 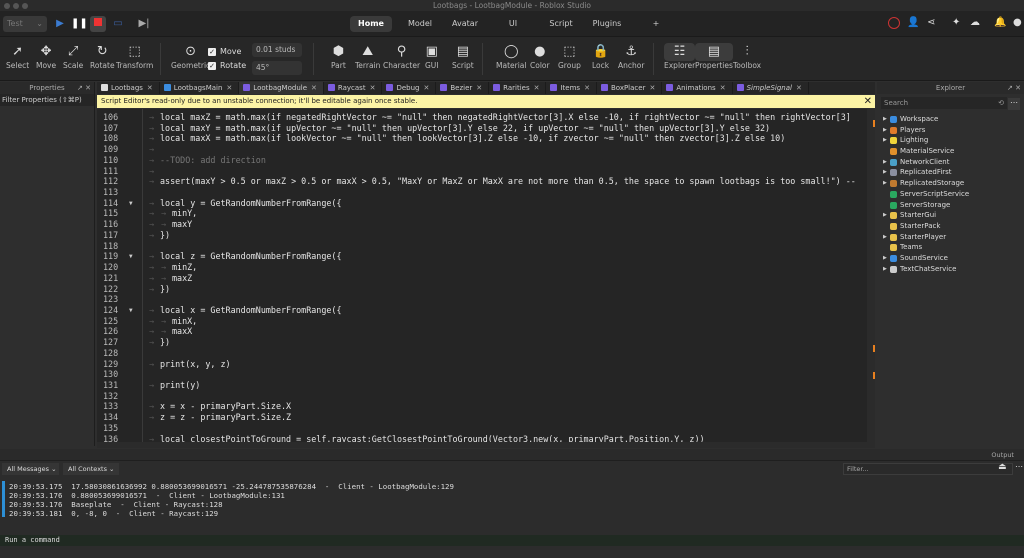 What do you see at coordinates (950, 130) in the screenshot?
I see `explorer-item-players: ▶ Players` at bounding box center [950, 130].